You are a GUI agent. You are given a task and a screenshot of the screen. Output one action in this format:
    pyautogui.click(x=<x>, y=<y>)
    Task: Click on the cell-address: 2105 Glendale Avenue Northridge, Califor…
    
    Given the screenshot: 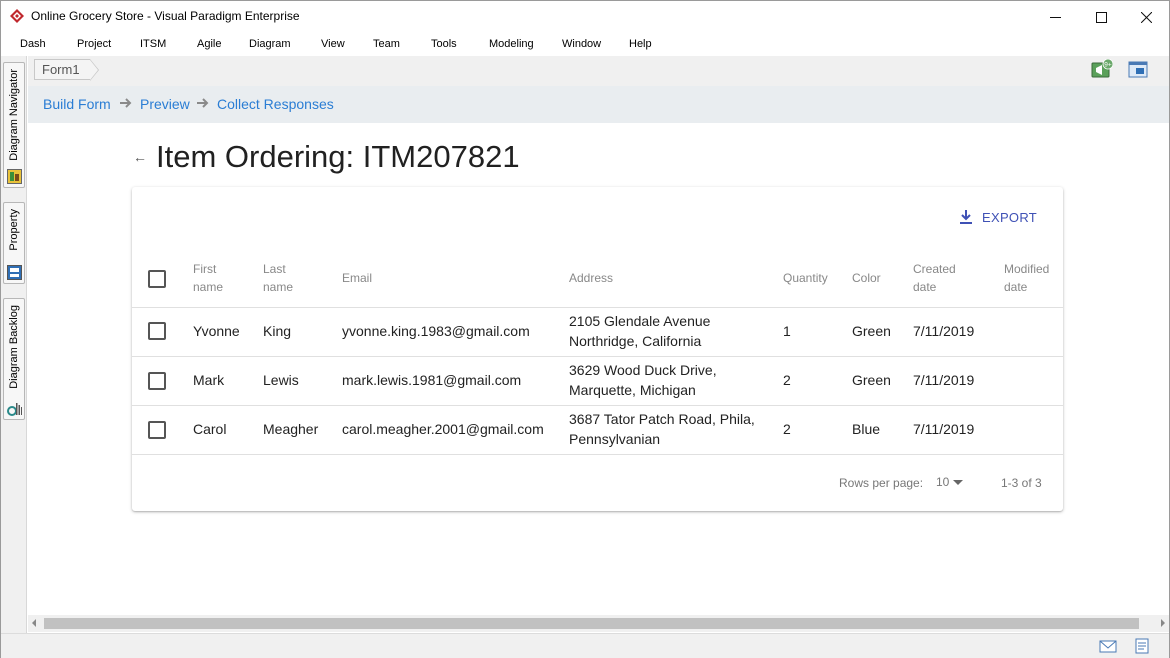 What is the action you would take?
    pyautogui.click(x=639, y=331)
    